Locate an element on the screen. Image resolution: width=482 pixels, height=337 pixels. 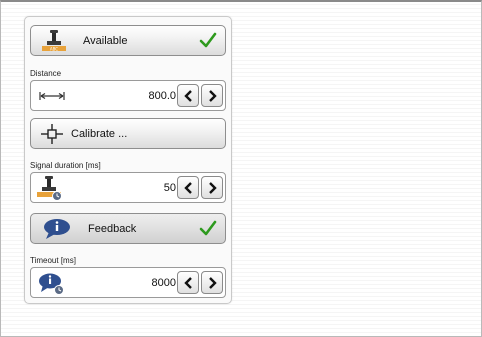
stamp-timer-icon is located at coordinates (49, 188).